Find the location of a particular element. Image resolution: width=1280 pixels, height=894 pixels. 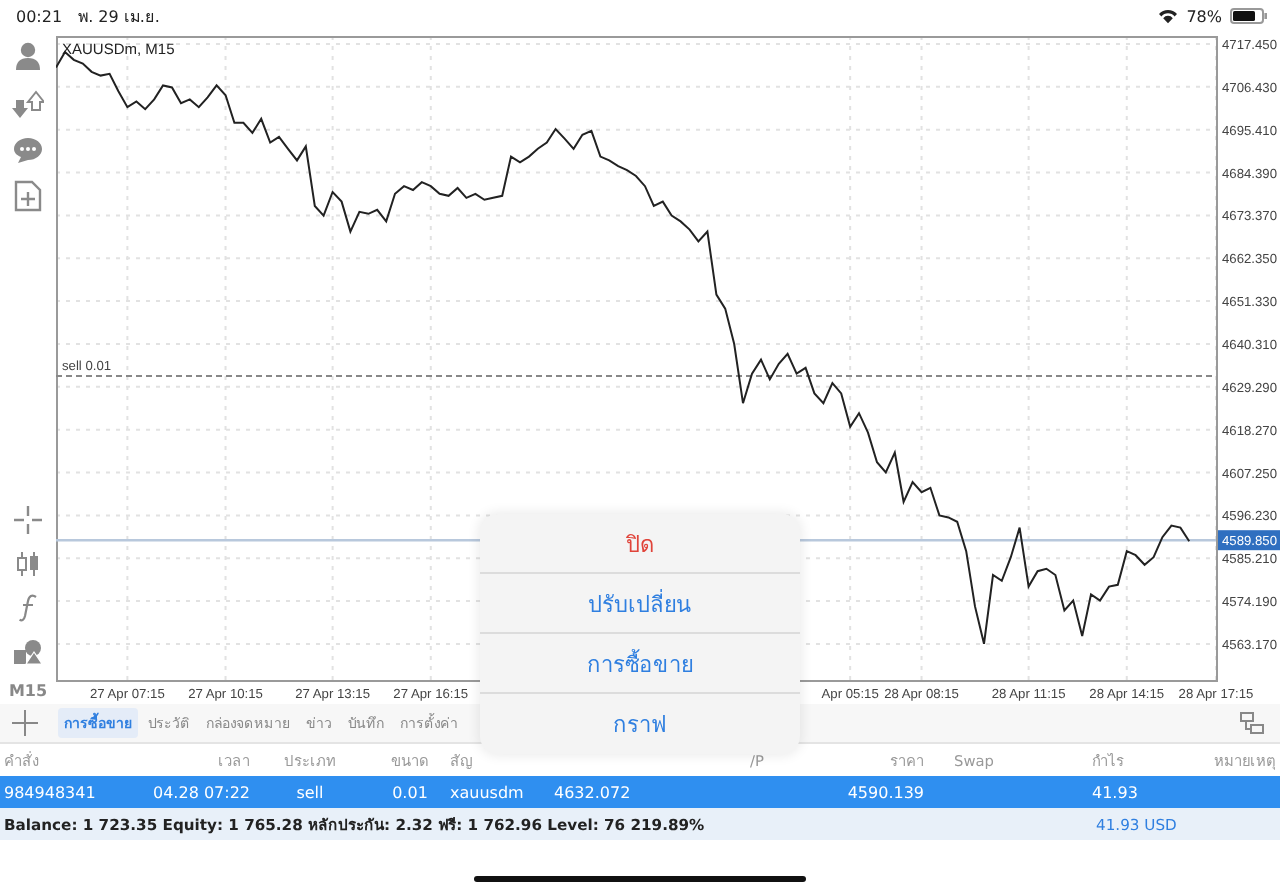

status-time: 00:21 is located at coordinates (39, 16).